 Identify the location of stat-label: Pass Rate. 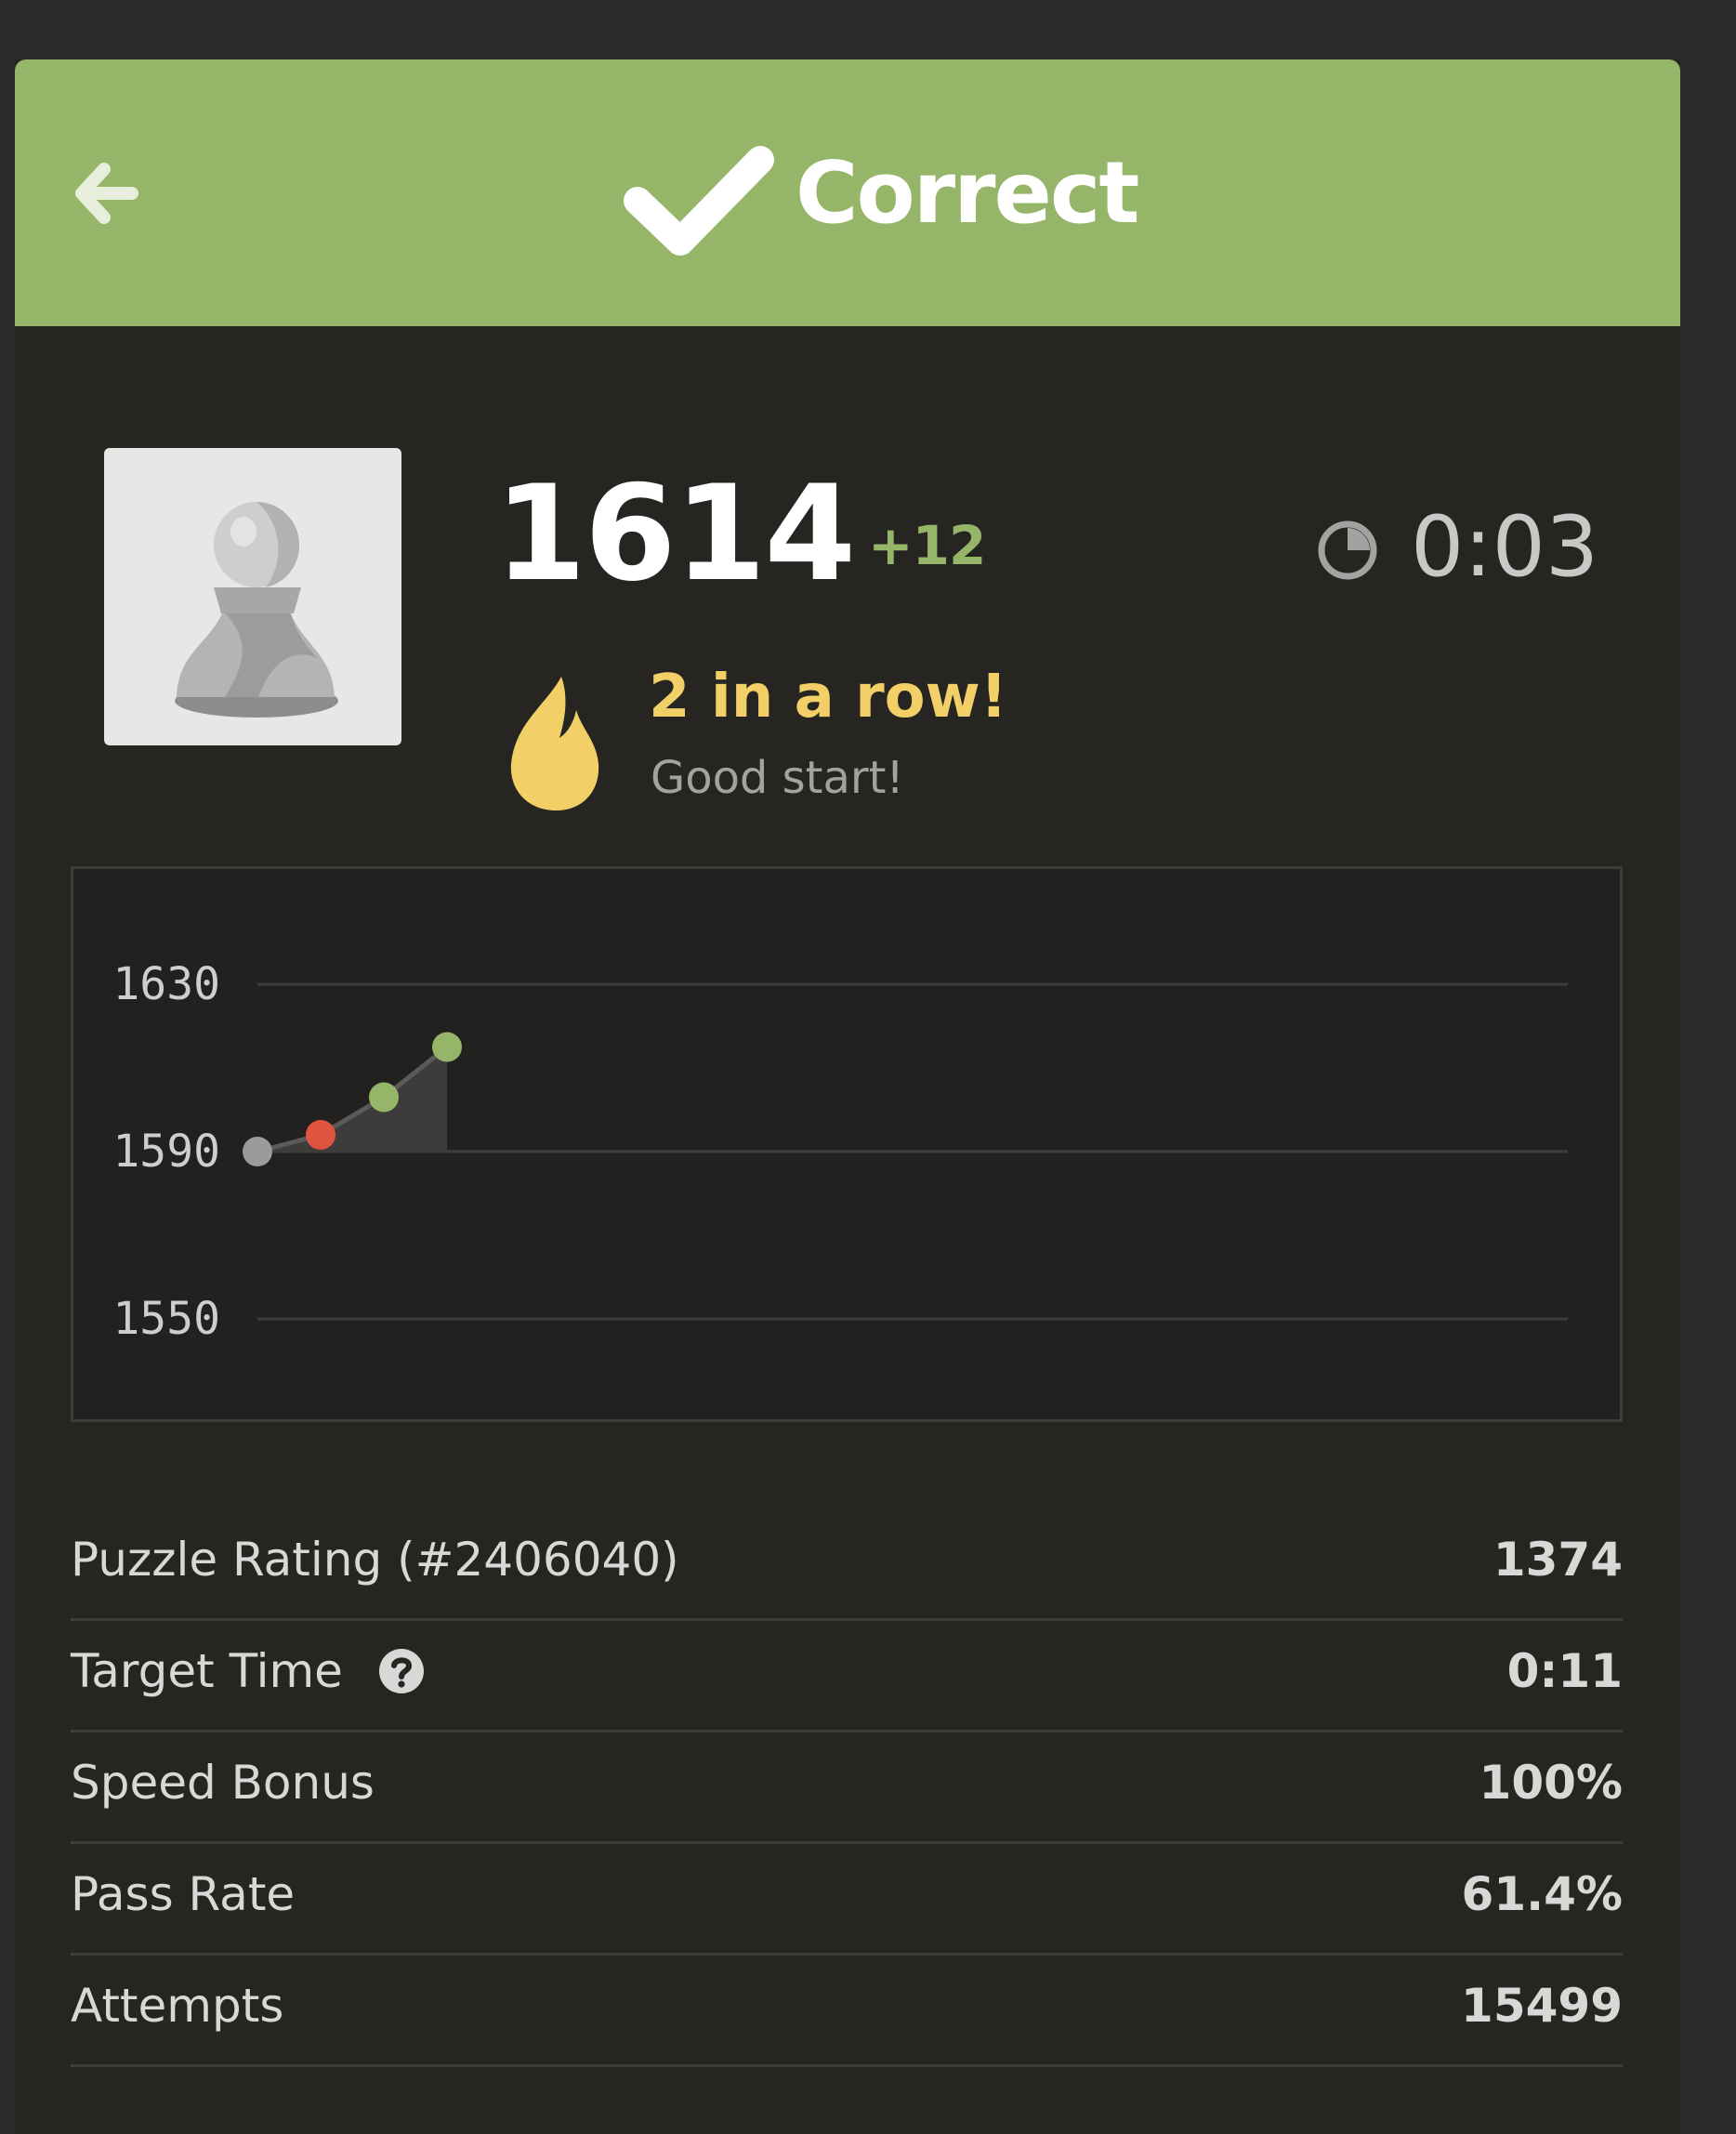
(184, 1894).